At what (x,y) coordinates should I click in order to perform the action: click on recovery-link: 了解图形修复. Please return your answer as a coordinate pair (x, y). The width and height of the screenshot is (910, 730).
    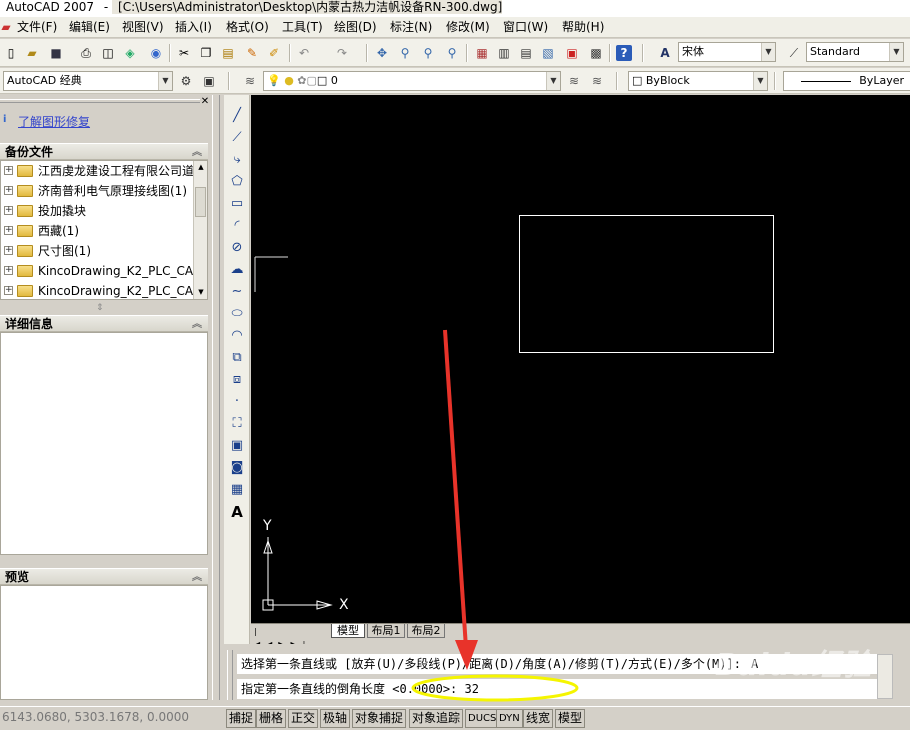
    Looking at the image, I should click on (54, 121).